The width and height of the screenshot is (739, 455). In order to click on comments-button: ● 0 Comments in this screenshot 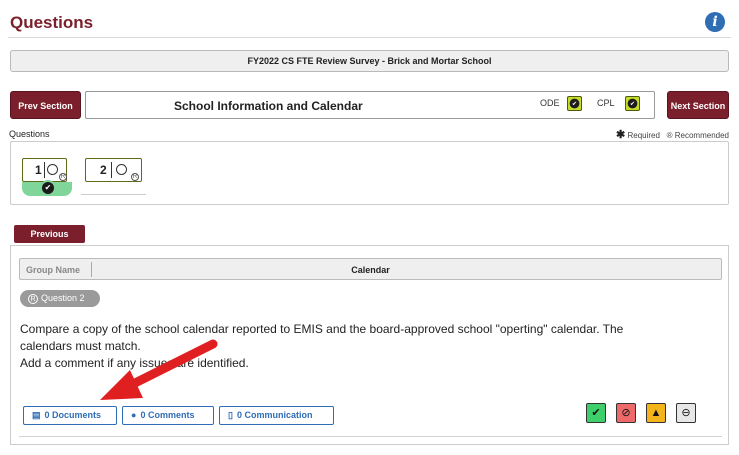, I will do `click(168, 415)`.